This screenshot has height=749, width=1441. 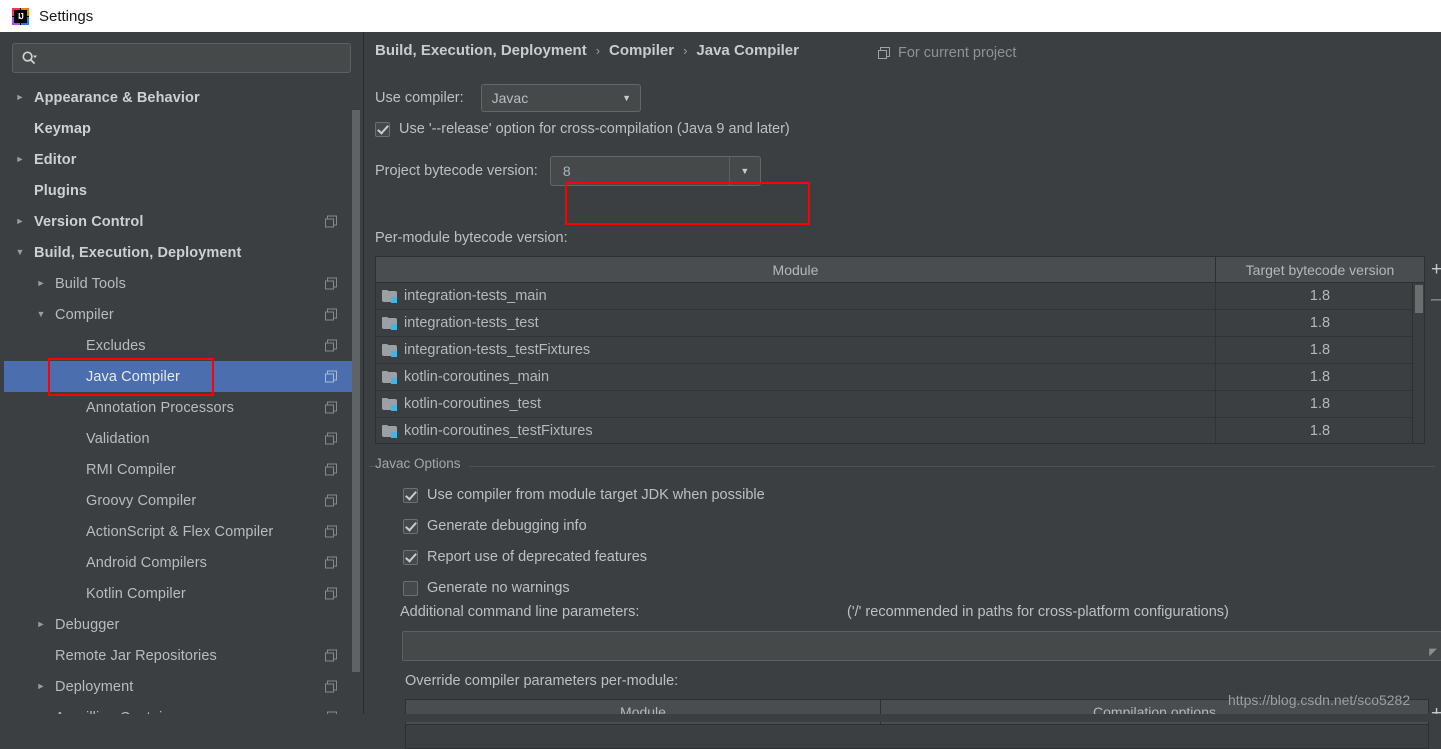 What do you see at coordinates (456, 171) in the screenshot?
I see `project-bytecode-label: Project bytecode version:` at bounding box center [456, 171].